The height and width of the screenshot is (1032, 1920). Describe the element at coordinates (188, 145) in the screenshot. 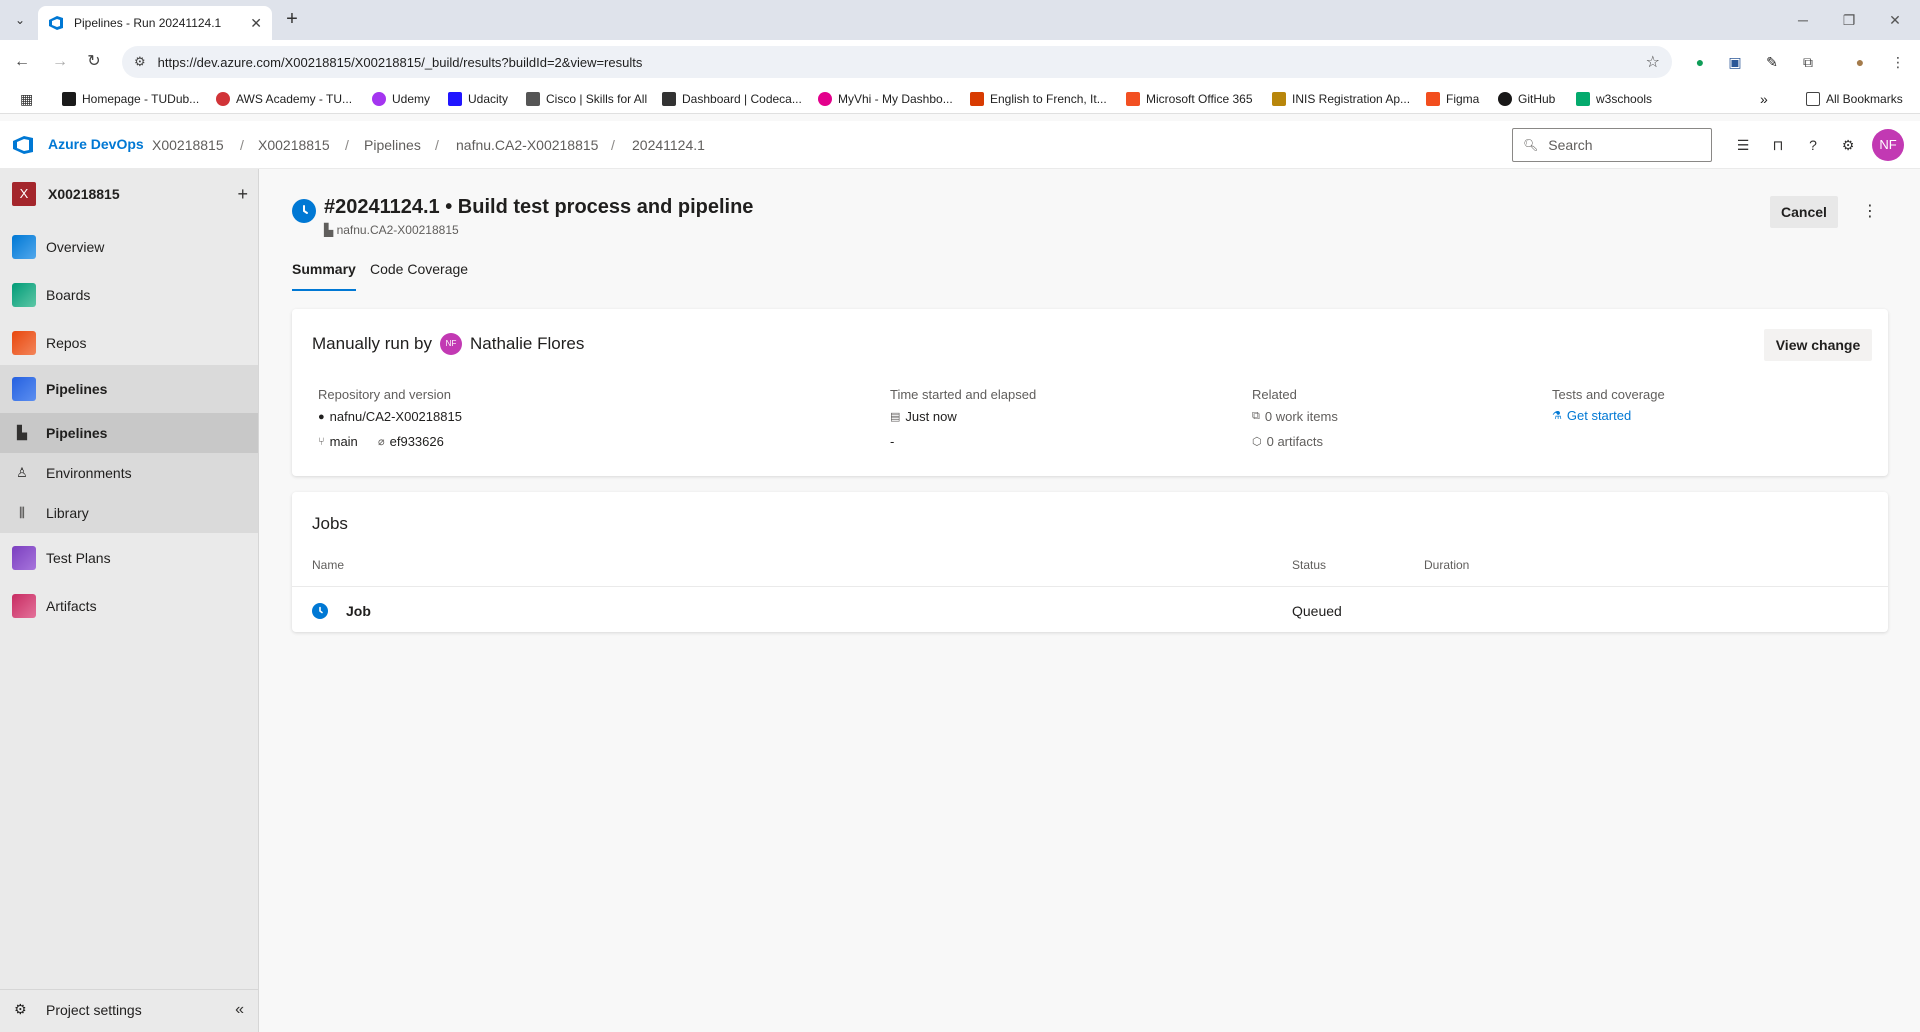

I see `breadcrumb-organization: X00218815` at that location.